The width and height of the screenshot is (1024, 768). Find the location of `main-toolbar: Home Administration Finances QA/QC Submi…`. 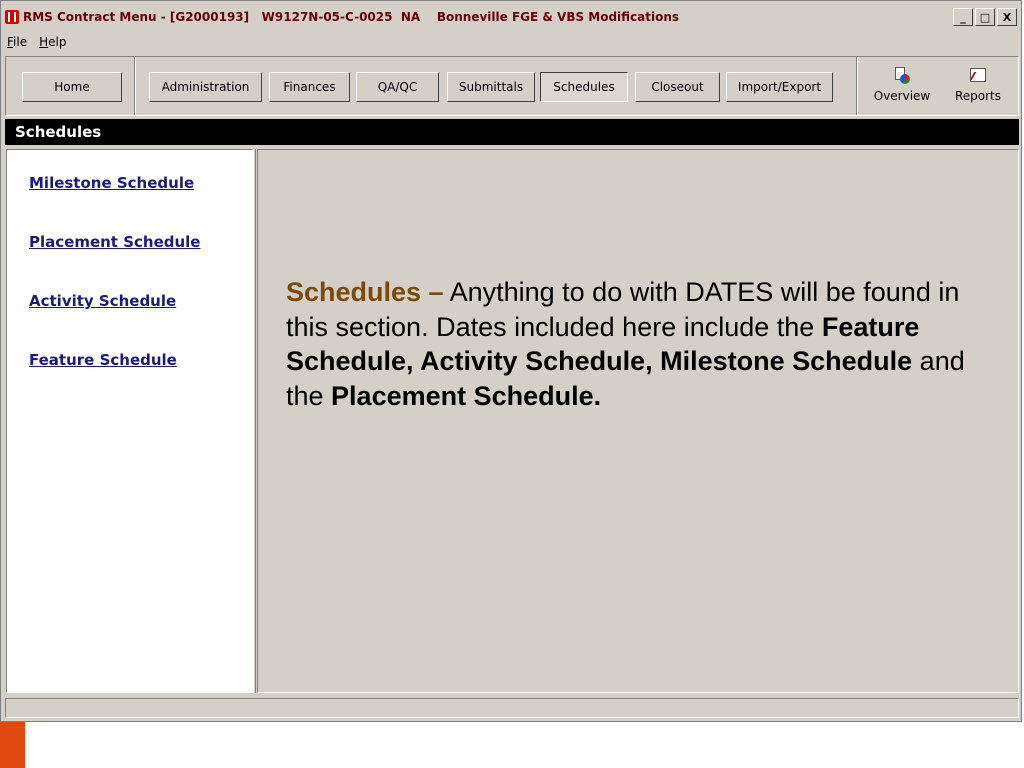

main-toolbar: Home Administration Finances QA/QC Submi… is located at coordinates (512, 86).